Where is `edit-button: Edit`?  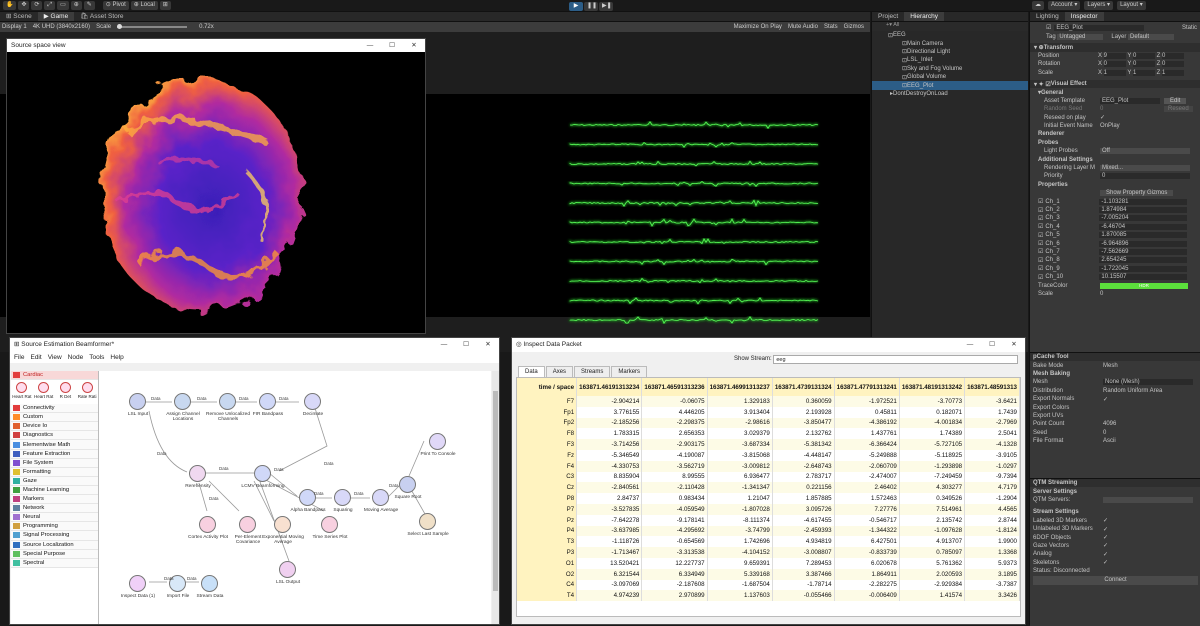
edit-button: Edit is located at coordinates (1175, 100).